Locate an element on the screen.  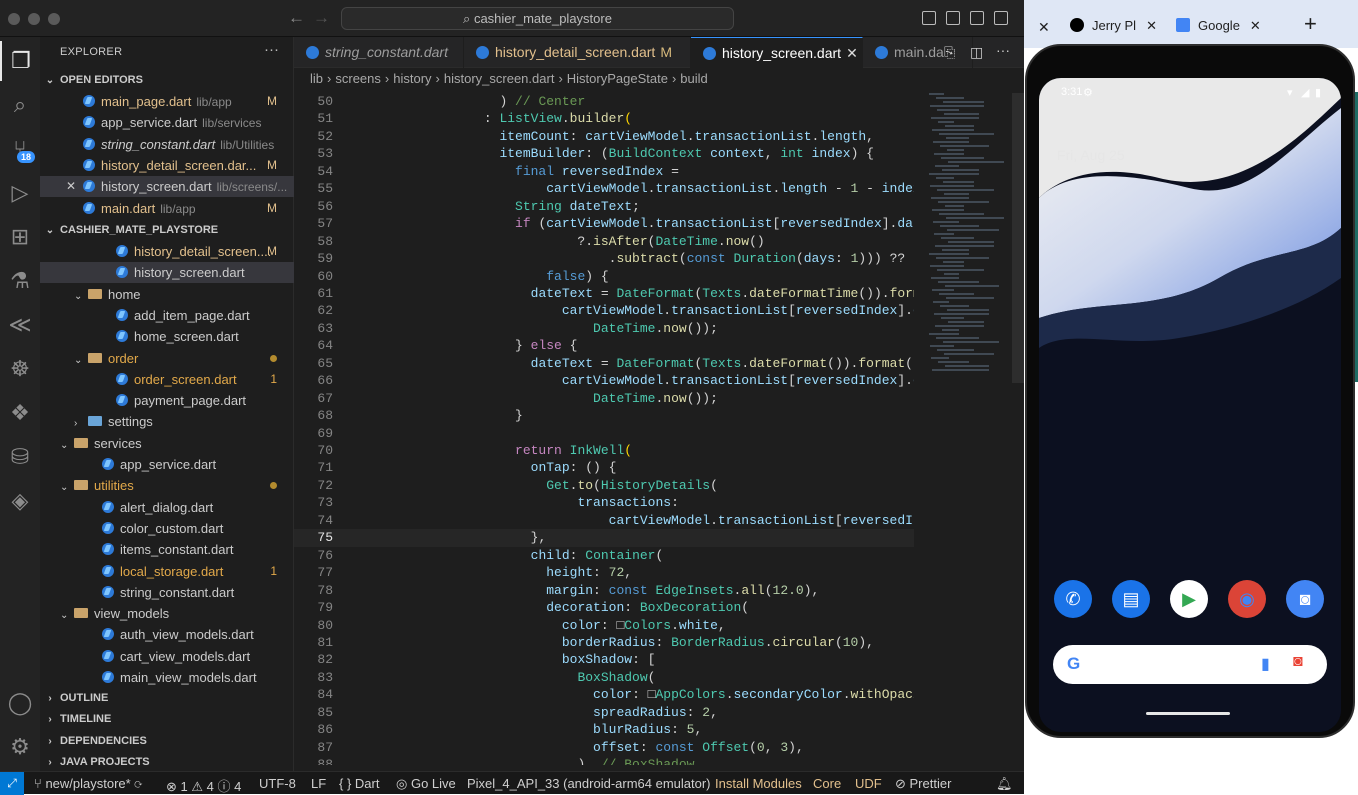
code-line: 87 offset: const Offset(0, 3), is located at coordinates (604, 747).